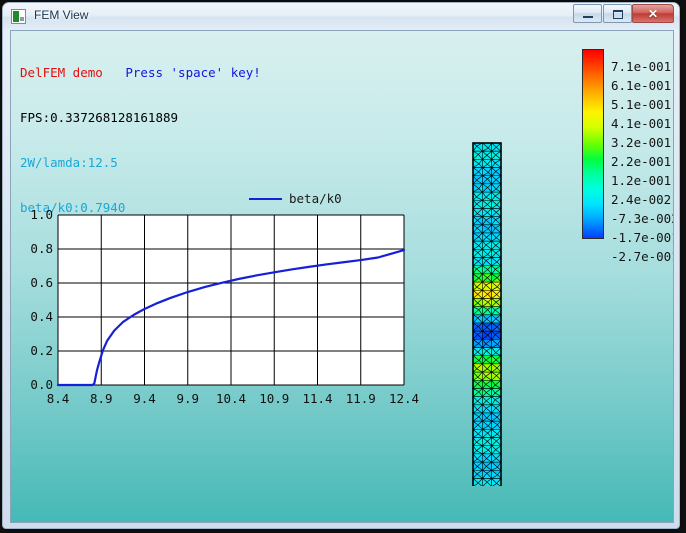 The height and width of the screenshot is (533, 686). What do you see at coordinates (188, 398) in the screenshot?
I see `x-tick-label: 9.9` at bounding box center [188, 398].